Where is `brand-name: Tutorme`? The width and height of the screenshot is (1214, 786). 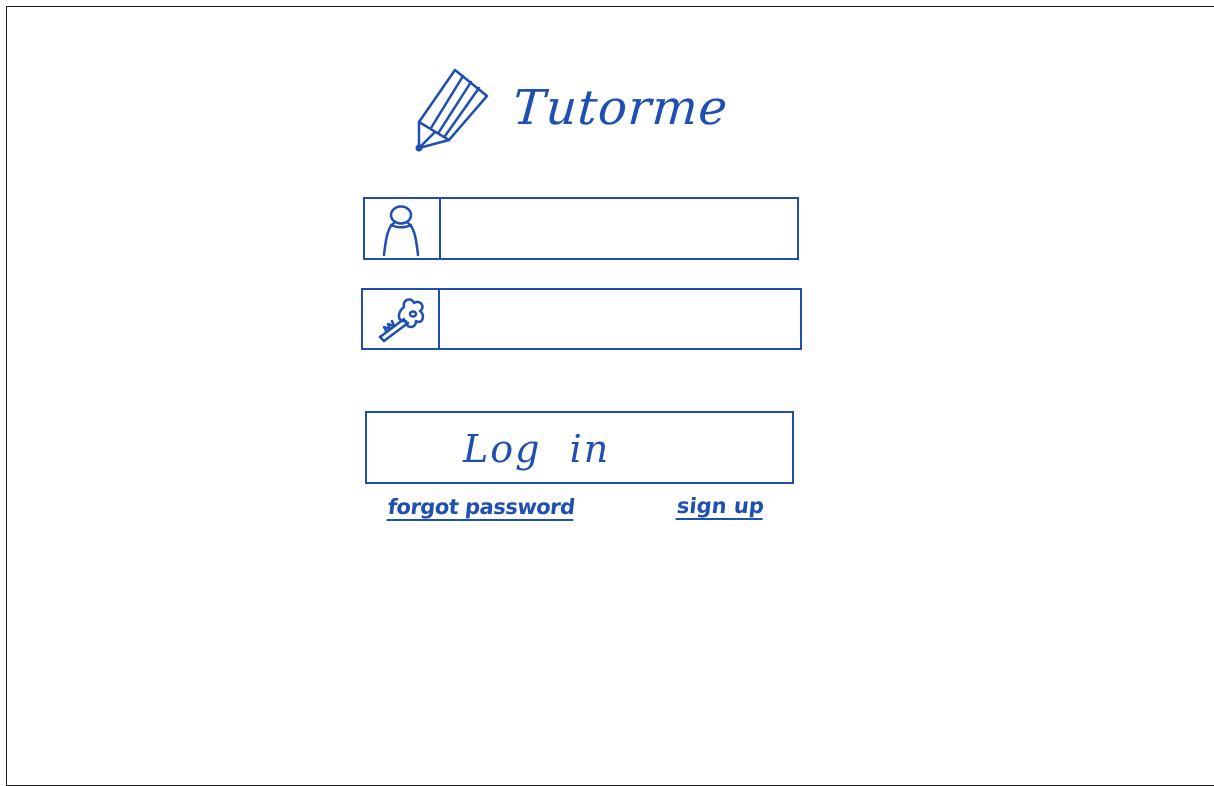
brand-name: Tutorme is located at coordinates (620, 108).